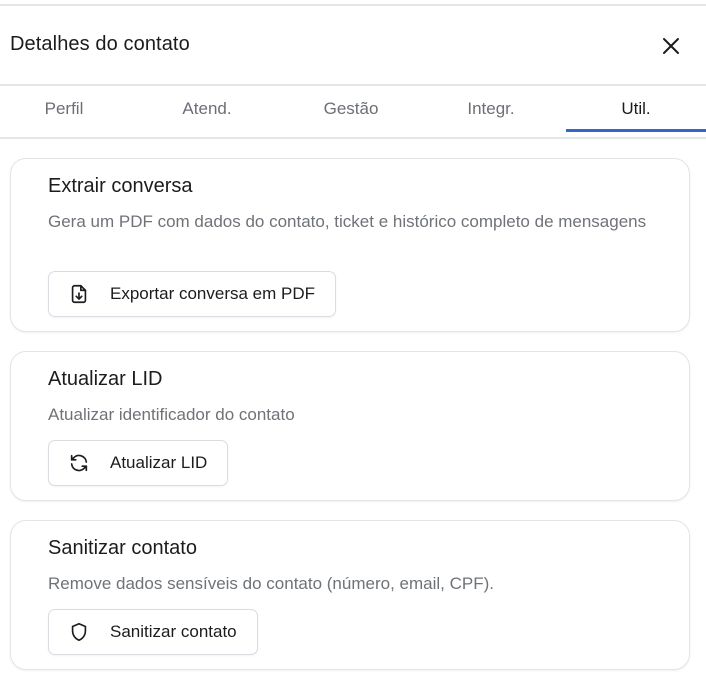 The height and width of the screenshot is (680, 706). What do you see at coordinates (122, 548) in the screenshot?
I see `card-title: Sanitizar contato` at bounding box center [122, 548].